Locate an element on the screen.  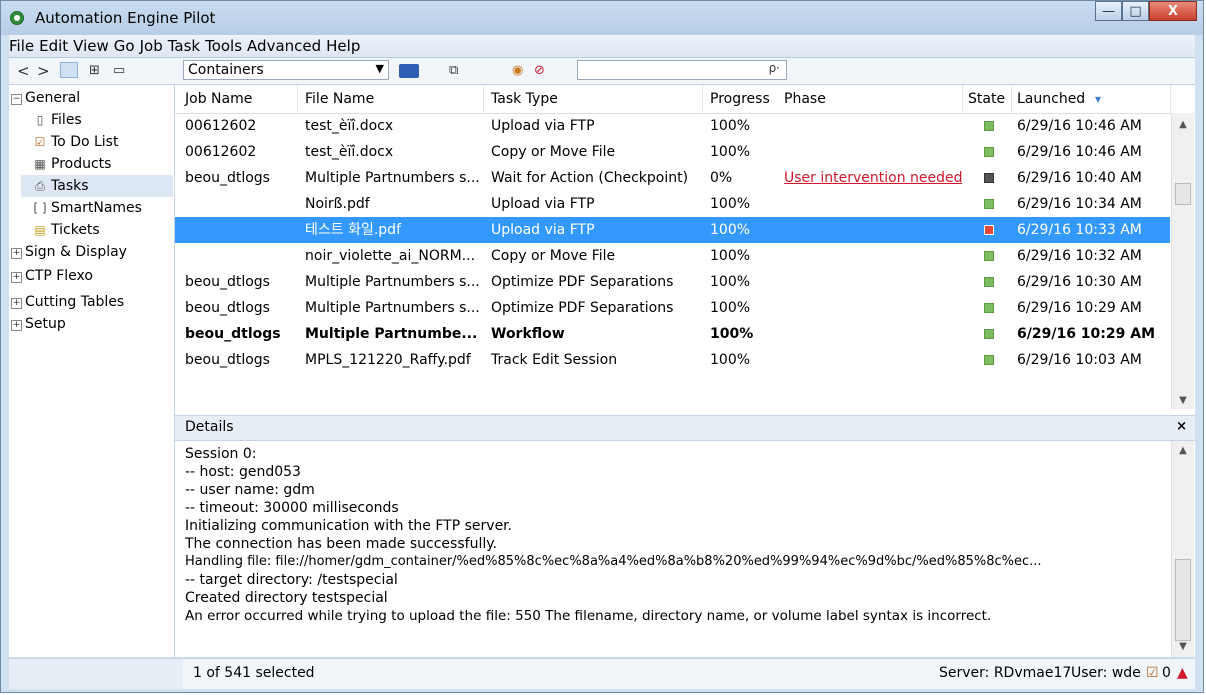
phase-cell: User intervention needed is located at coordinates (873, 178).